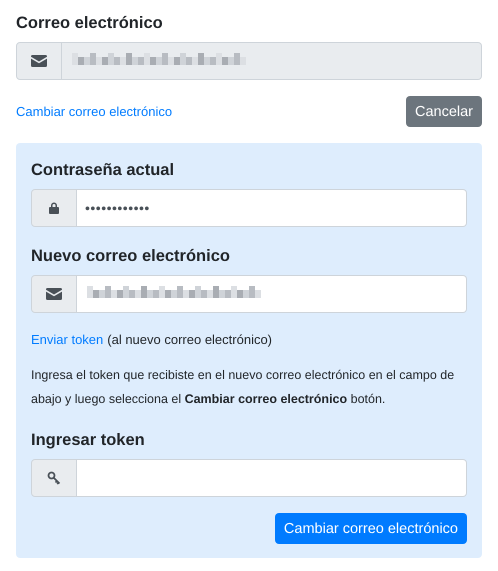  I want to click on lock-icon, so click(54, 208).